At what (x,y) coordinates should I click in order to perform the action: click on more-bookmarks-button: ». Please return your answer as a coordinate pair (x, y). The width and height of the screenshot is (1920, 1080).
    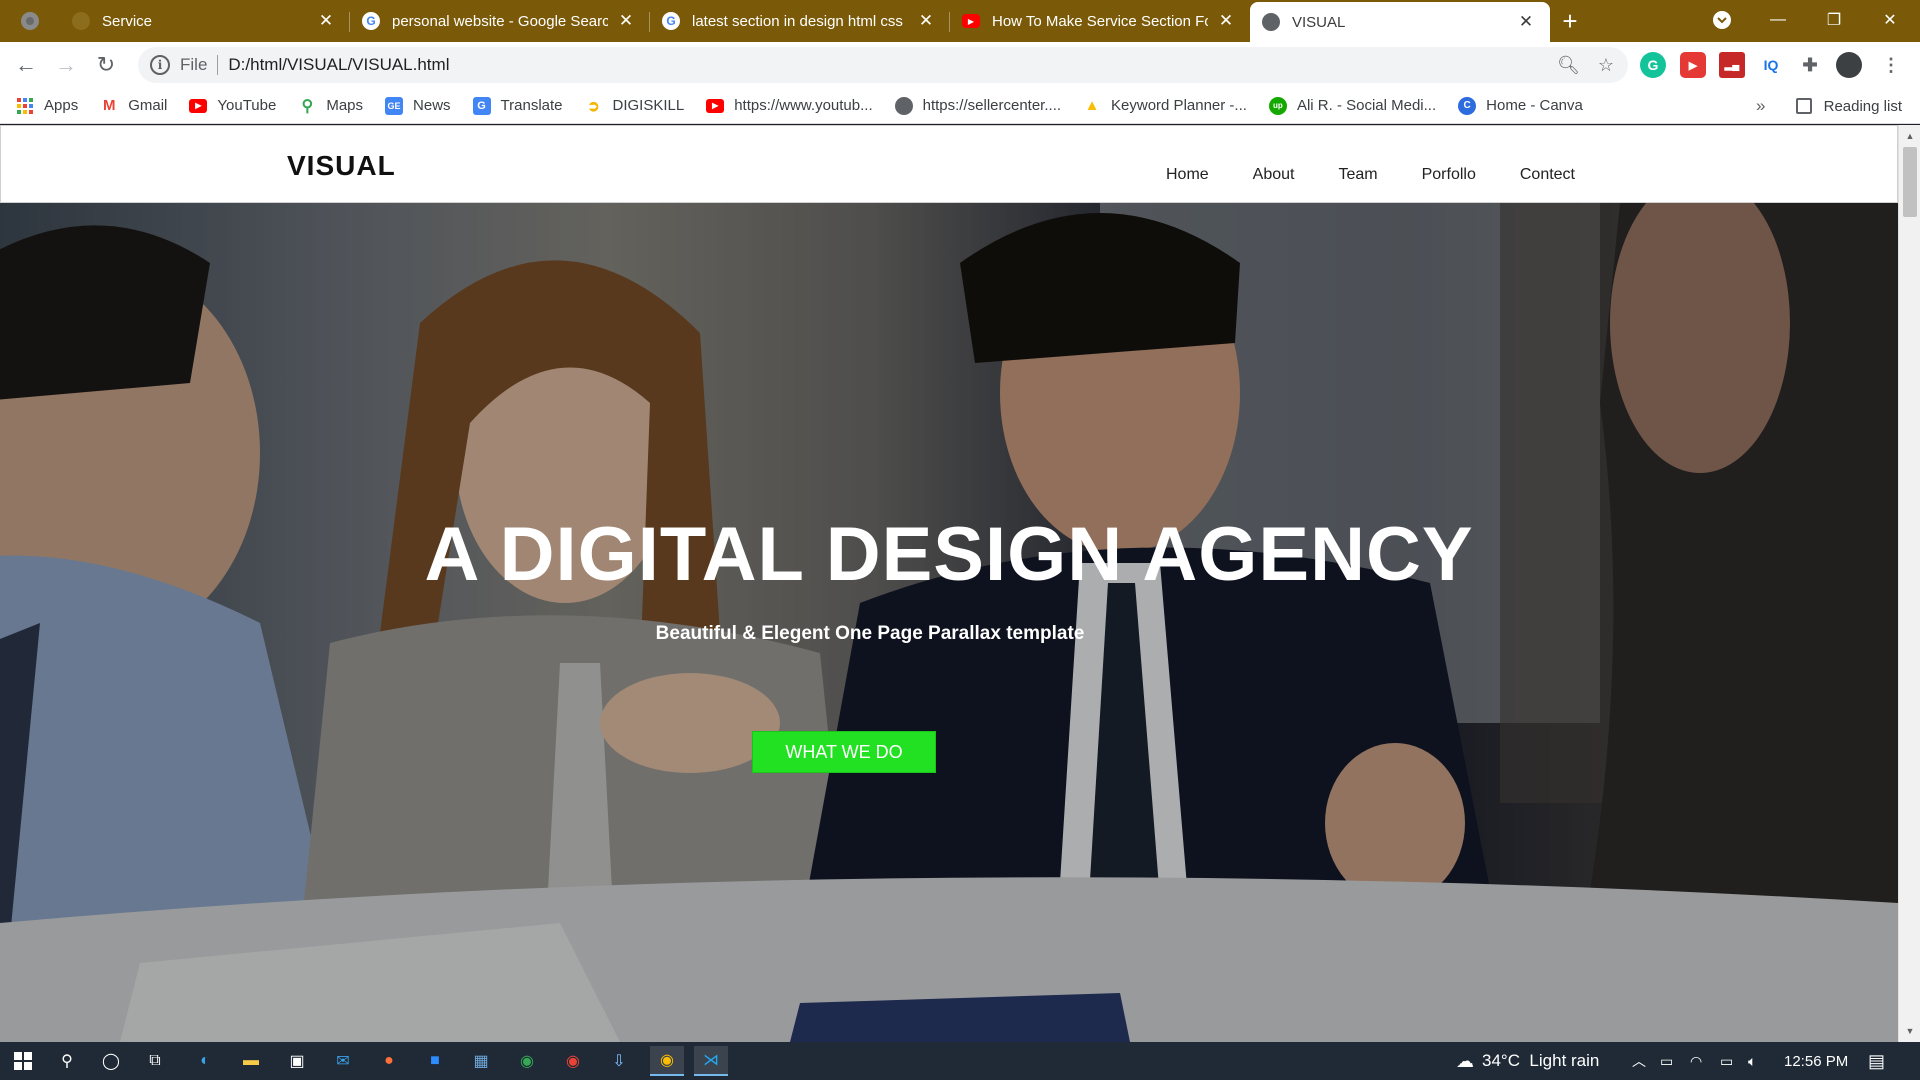
    Looking at the image, I should click on (1760, 106).